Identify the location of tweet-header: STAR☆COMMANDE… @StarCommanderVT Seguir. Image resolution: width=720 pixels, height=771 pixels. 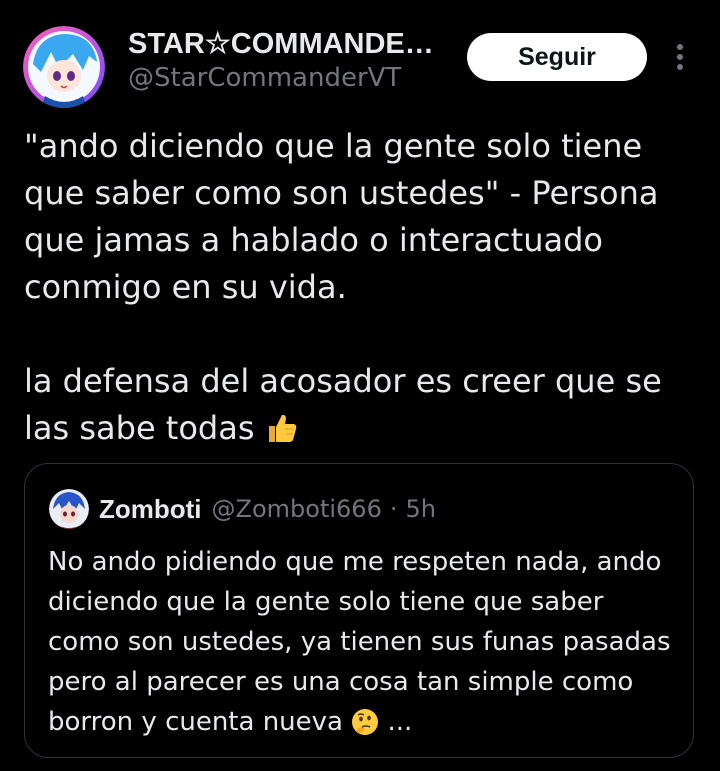
(360, 55).